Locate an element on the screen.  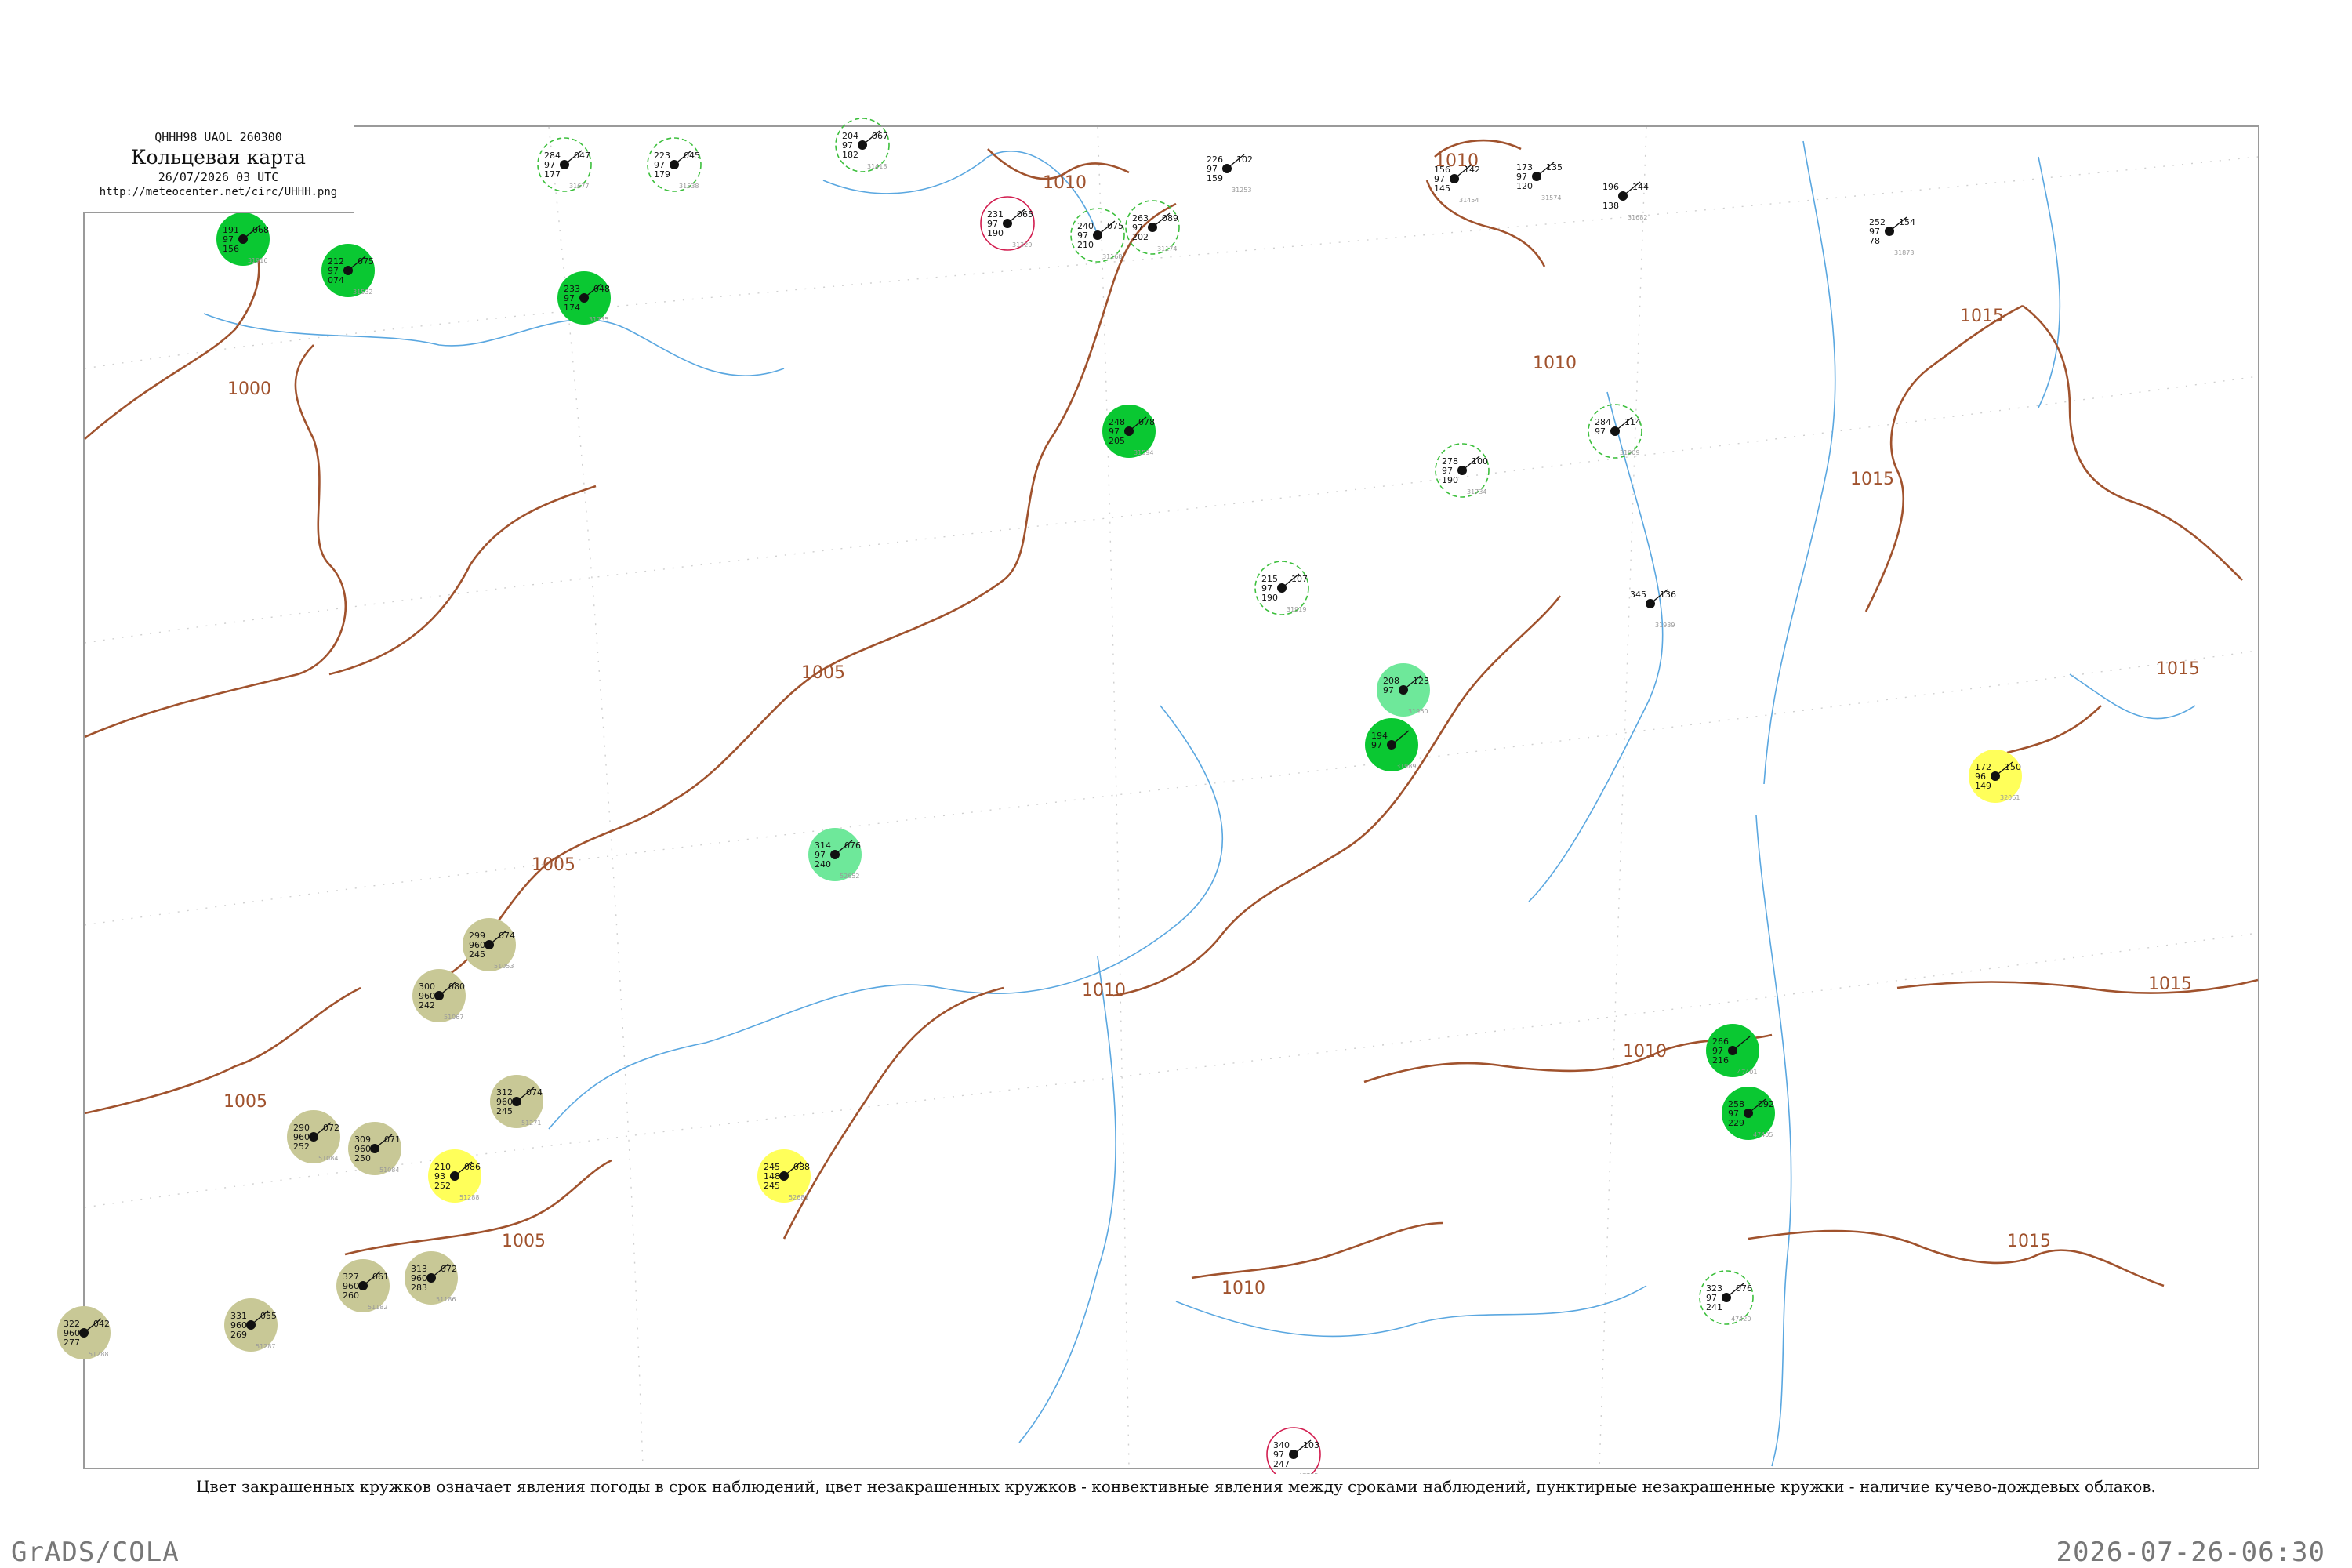
station-plot: 2489720507831594 is located at coordinates (1129, 431).